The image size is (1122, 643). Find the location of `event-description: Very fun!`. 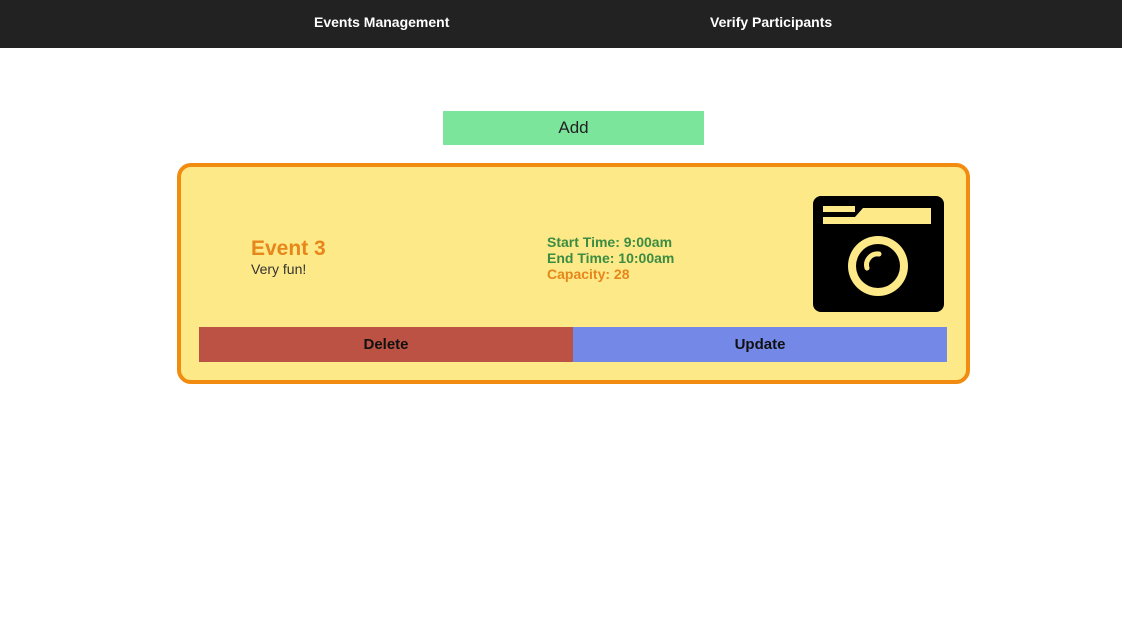

event-description: Very fun! is located at coordinates (279, 269).